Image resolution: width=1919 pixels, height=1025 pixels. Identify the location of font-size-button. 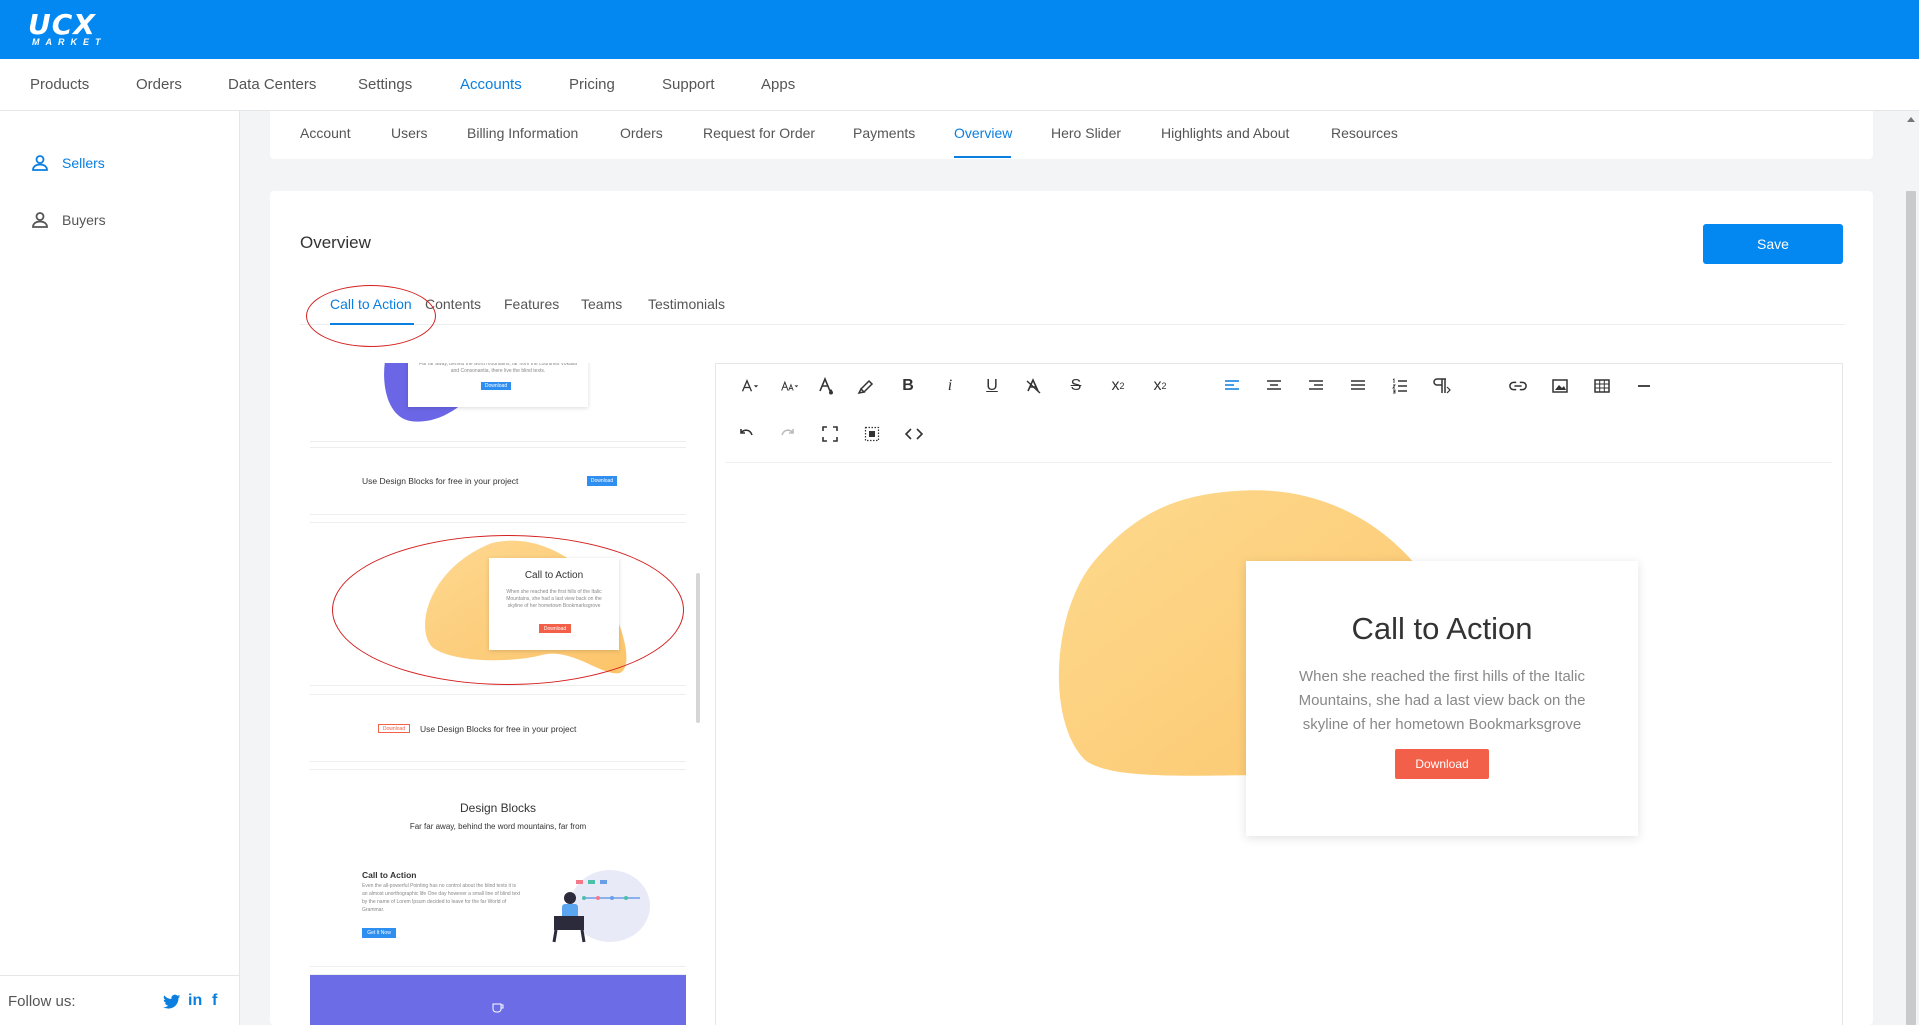
(790, 386).